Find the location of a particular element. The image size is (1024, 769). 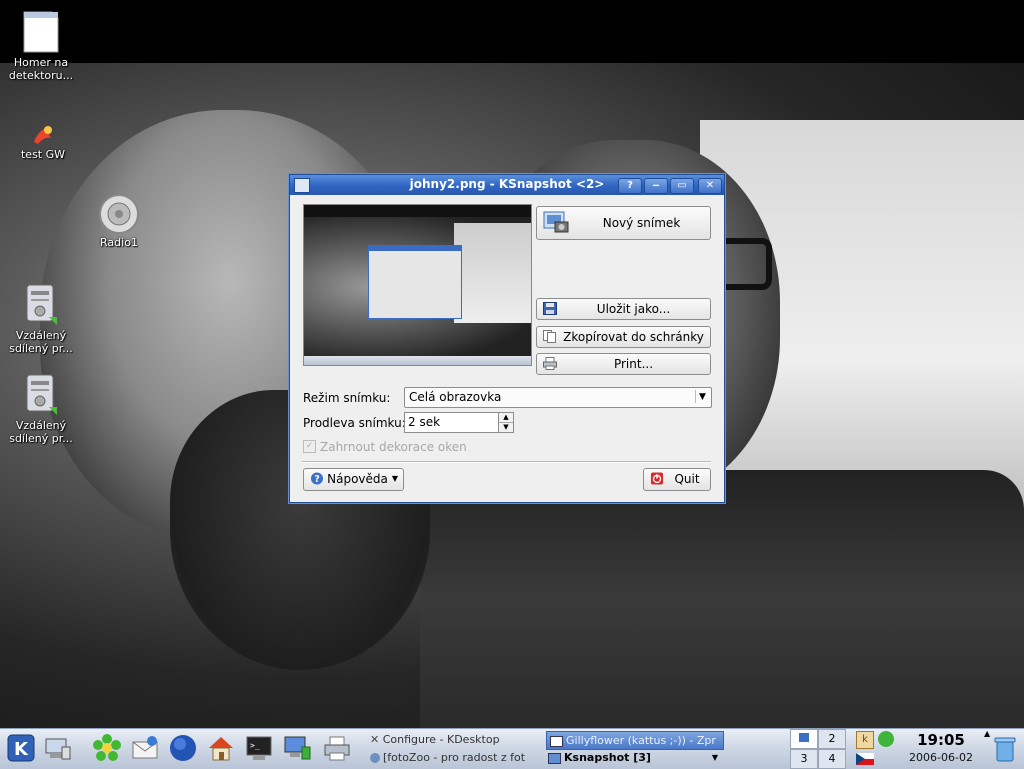

kde-logo-icon: K is located at coordinates (21, 748).